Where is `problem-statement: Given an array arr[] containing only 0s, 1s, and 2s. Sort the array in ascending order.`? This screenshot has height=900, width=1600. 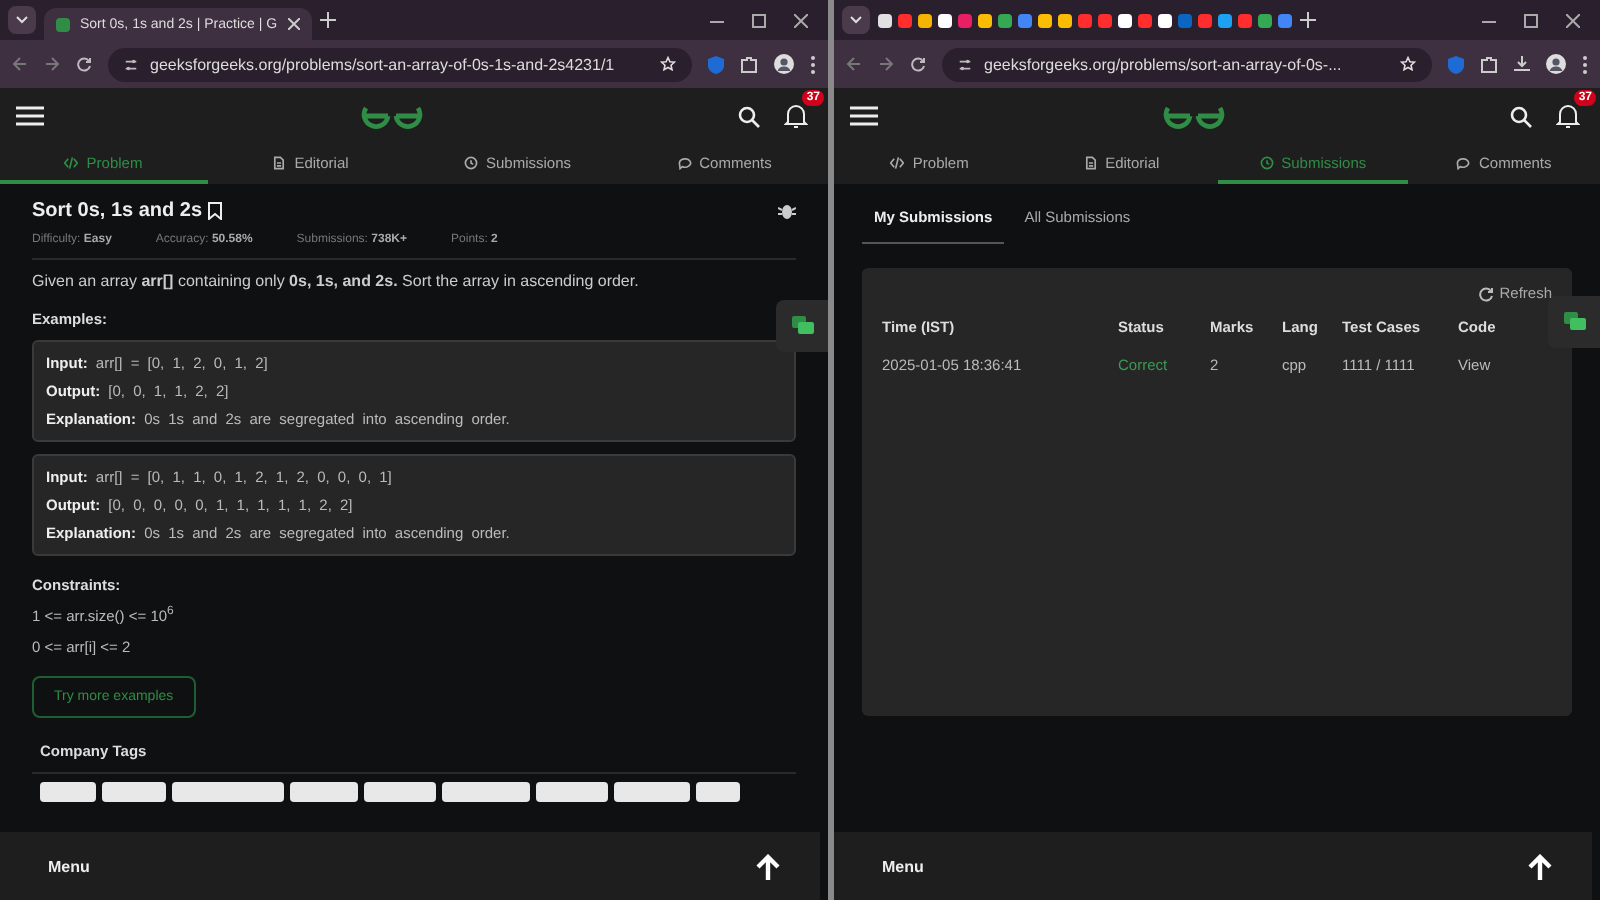 problem-statement: Given an array arr[] containing only 0s, 1s, and 2s. Sort the array in ascending order. is located at coordinates (336, 281).